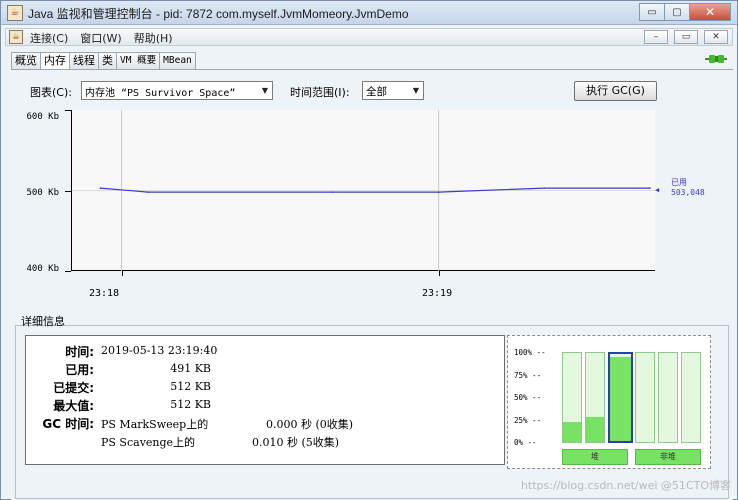 This screenshot has width=738, height=500. I want to click on frame-close-button: ✕, so click(716, 37).